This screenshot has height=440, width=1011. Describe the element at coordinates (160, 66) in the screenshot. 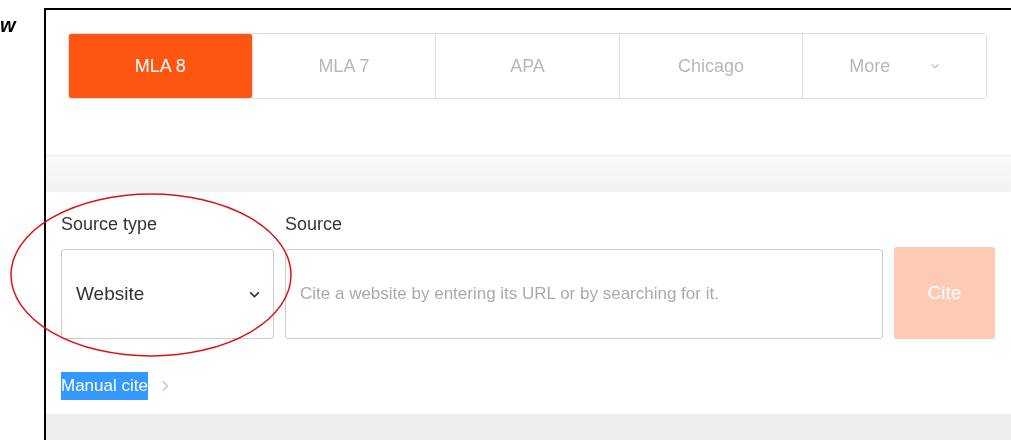

I see `style-tab: MLA 8` at that location.